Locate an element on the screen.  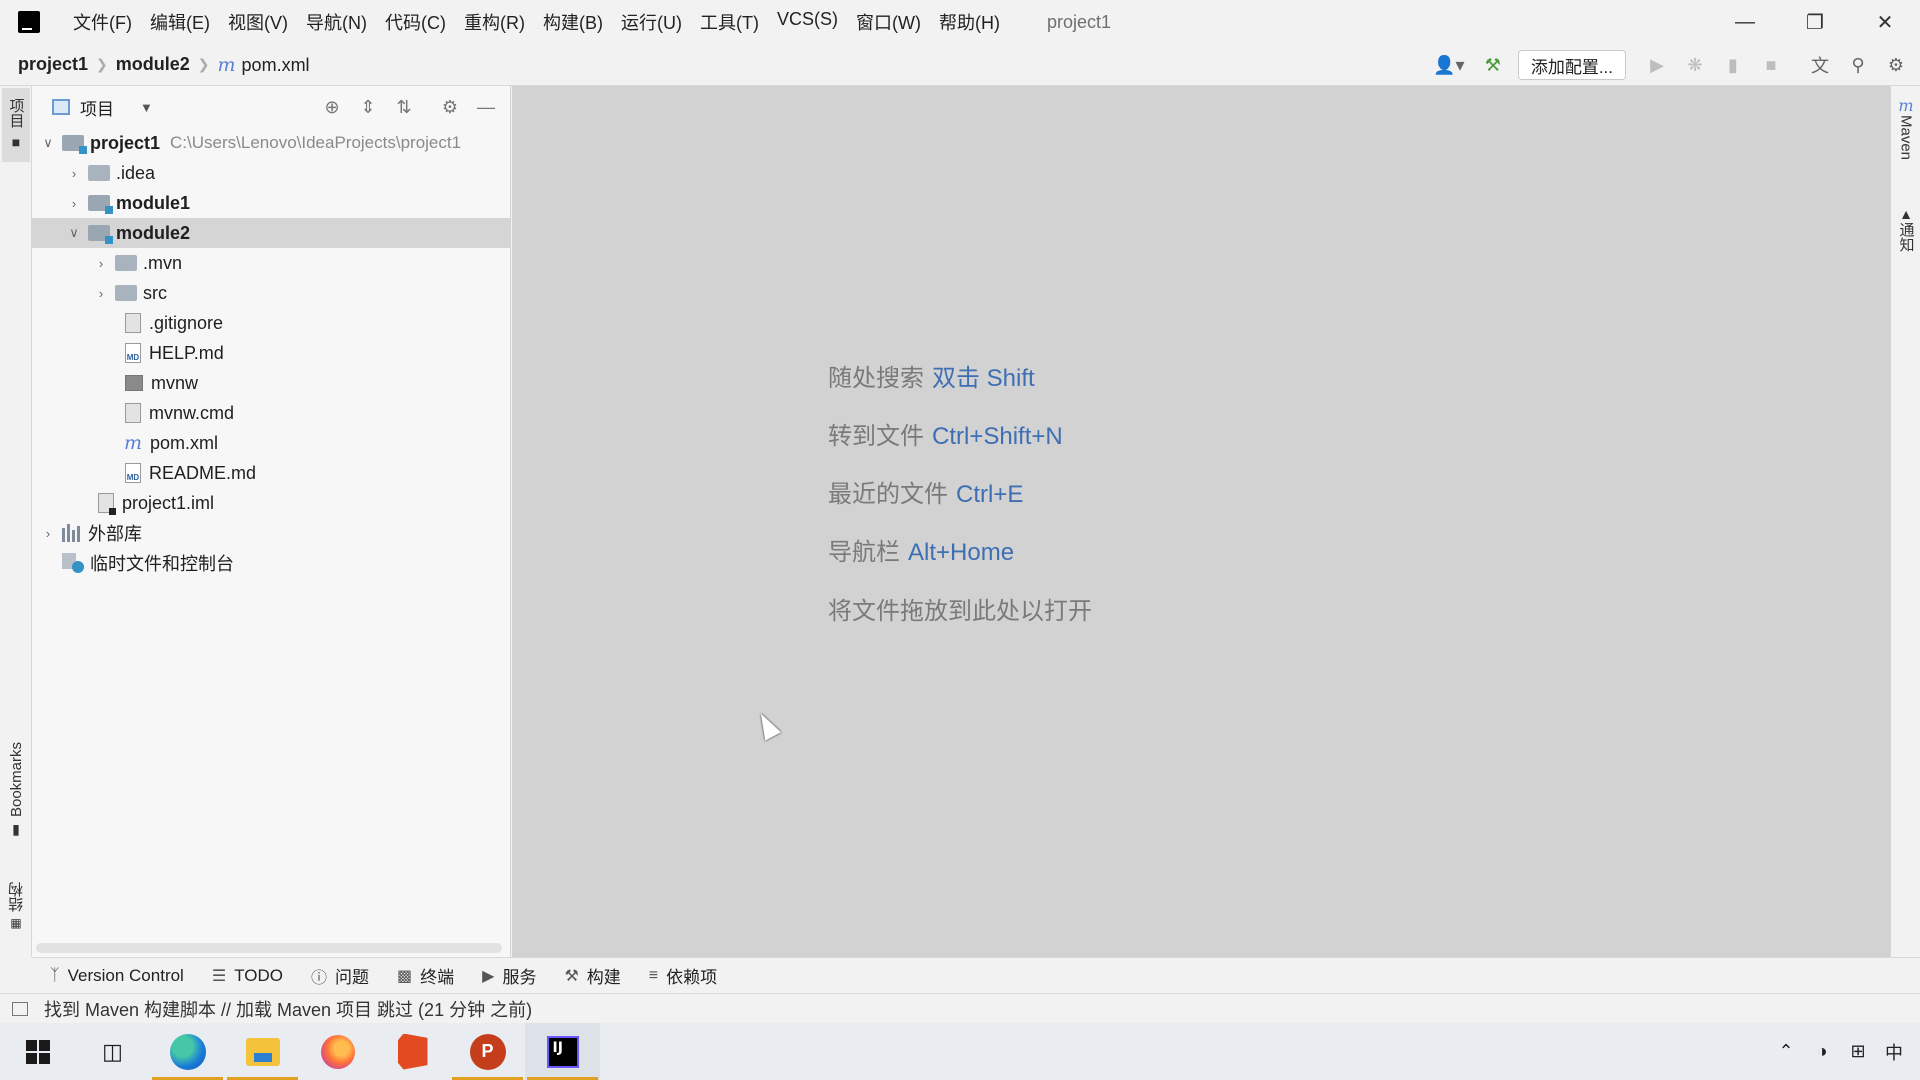
tree-item-help-md: MD HELP.md is located at coordinates (271, 353).